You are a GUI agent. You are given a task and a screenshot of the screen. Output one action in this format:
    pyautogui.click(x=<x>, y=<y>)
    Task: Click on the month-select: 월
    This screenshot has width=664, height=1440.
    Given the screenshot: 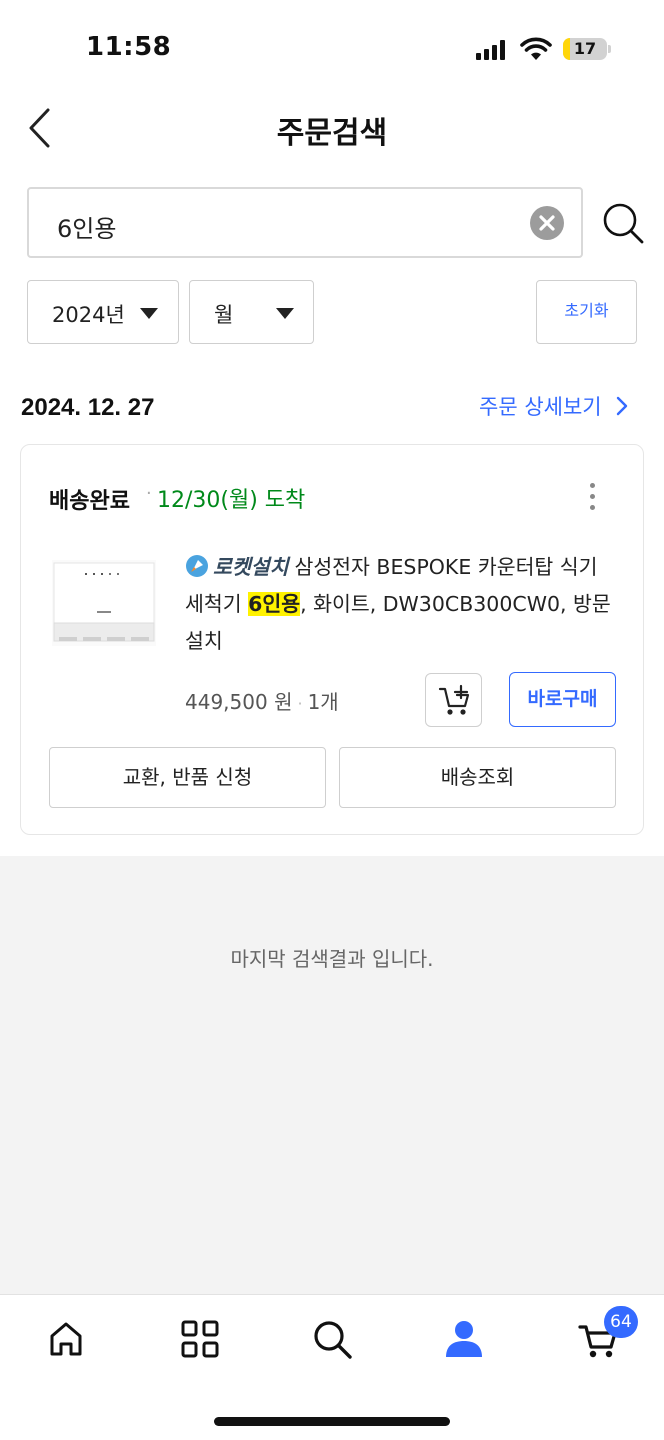 What is the action you would take?
    pyautogui.click(x=251, y=312)
    